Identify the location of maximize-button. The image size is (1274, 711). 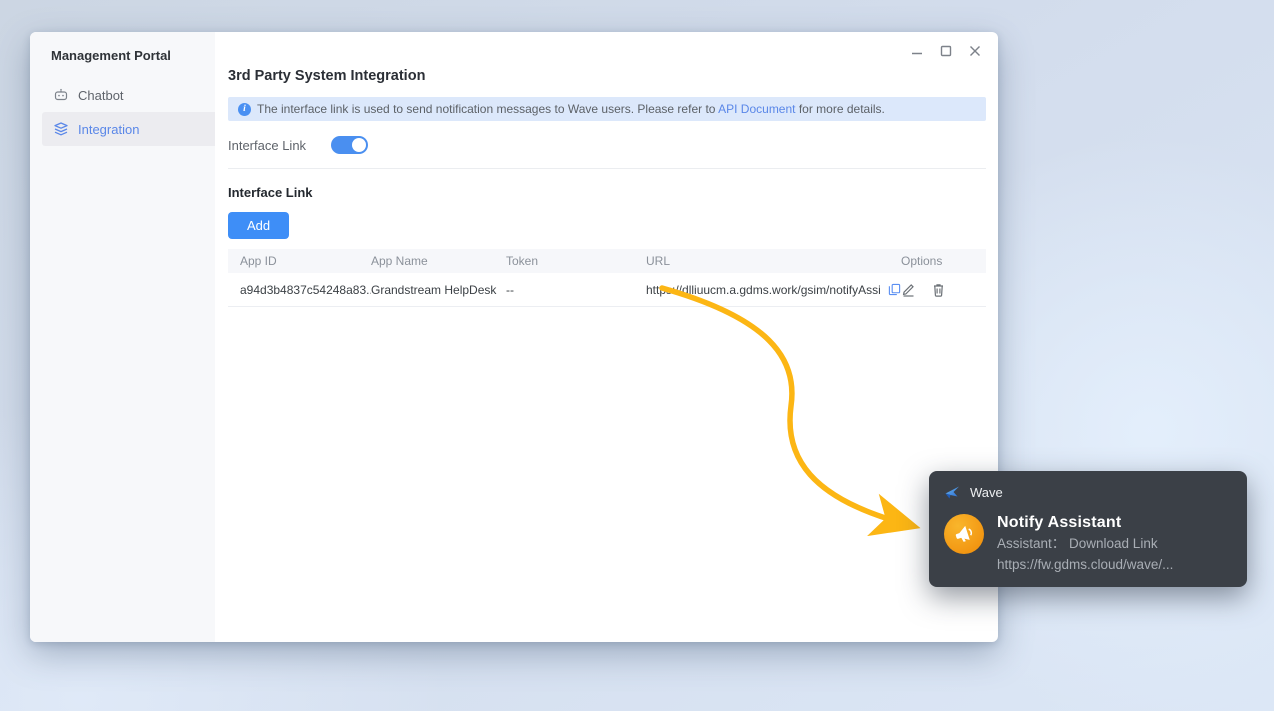
(946, 51).